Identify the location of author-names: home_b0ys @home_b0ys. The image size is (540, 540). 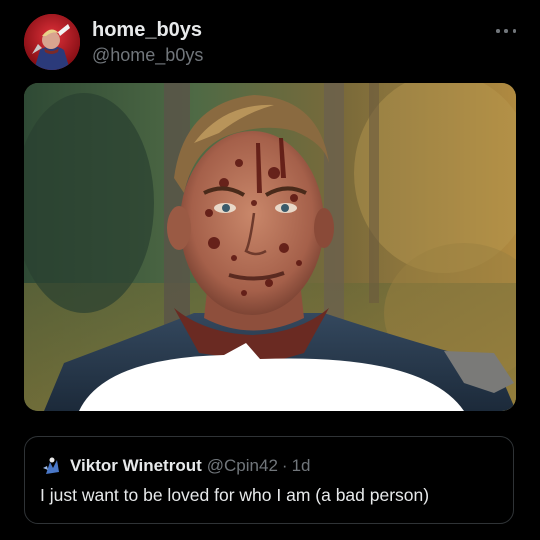
(147, 42).